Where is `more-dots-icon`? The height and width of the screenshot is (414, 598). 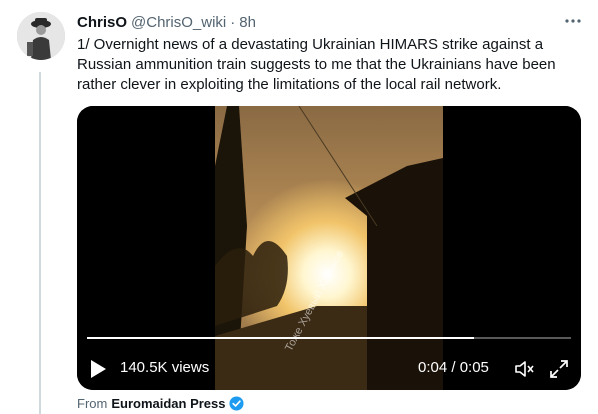
more-dots-icon is located at coordinates (573, 21).